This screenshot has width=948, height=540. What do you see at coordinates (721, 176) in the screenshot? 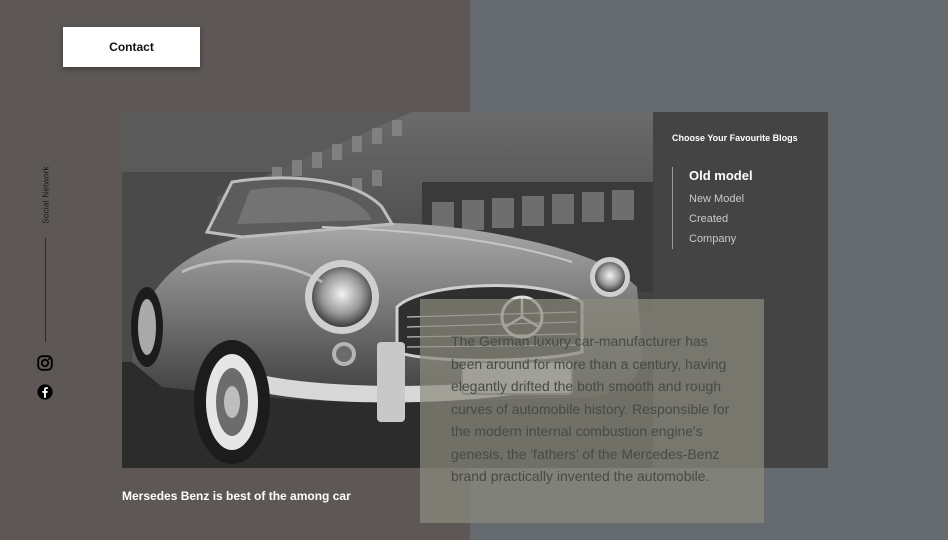
I see `blog-item-old-model: Old model` at bounding box center [721, 176].